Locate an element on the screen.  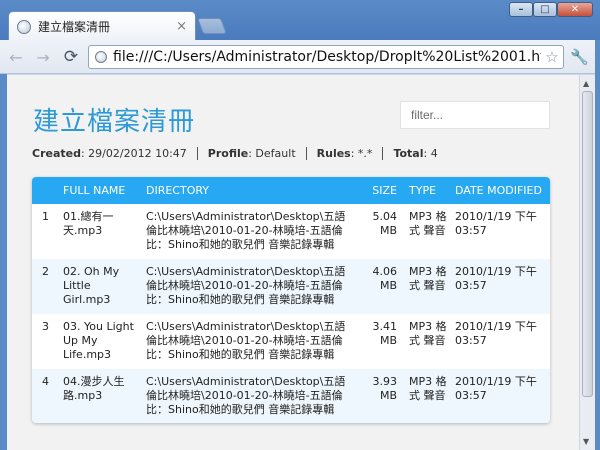
cell-num: 1 is located at coordinates (45, 216).